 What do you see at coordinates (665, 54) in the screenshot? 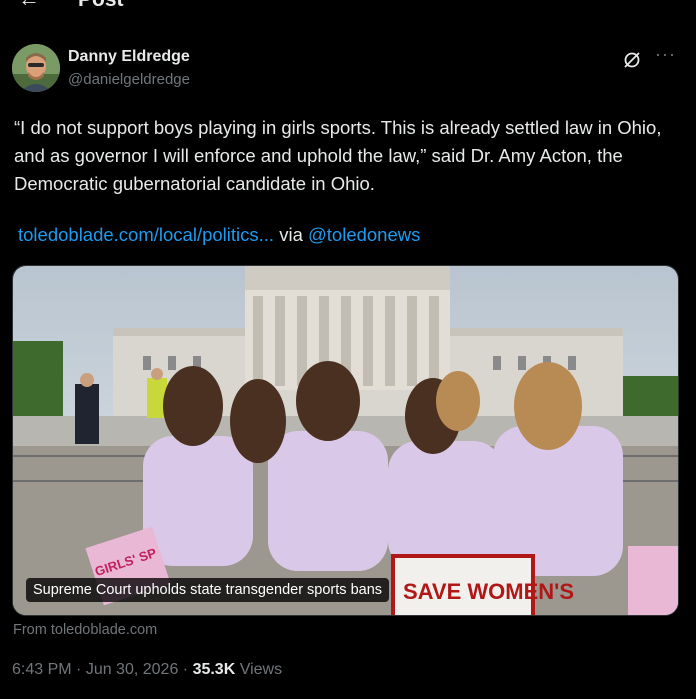
I see `more-icon: ···` at bounding box center [665, 54].